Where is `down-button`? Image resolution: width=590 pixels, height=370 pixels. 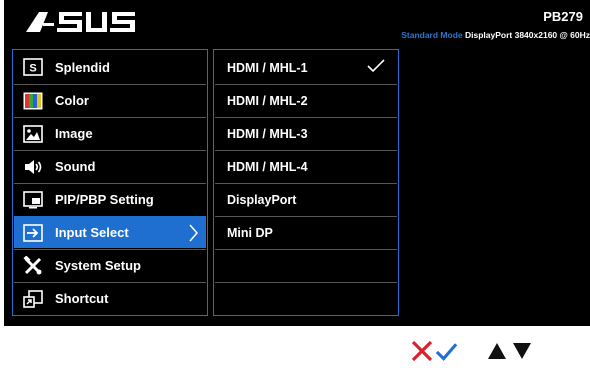
down-button is located at coordinates (521, 351).